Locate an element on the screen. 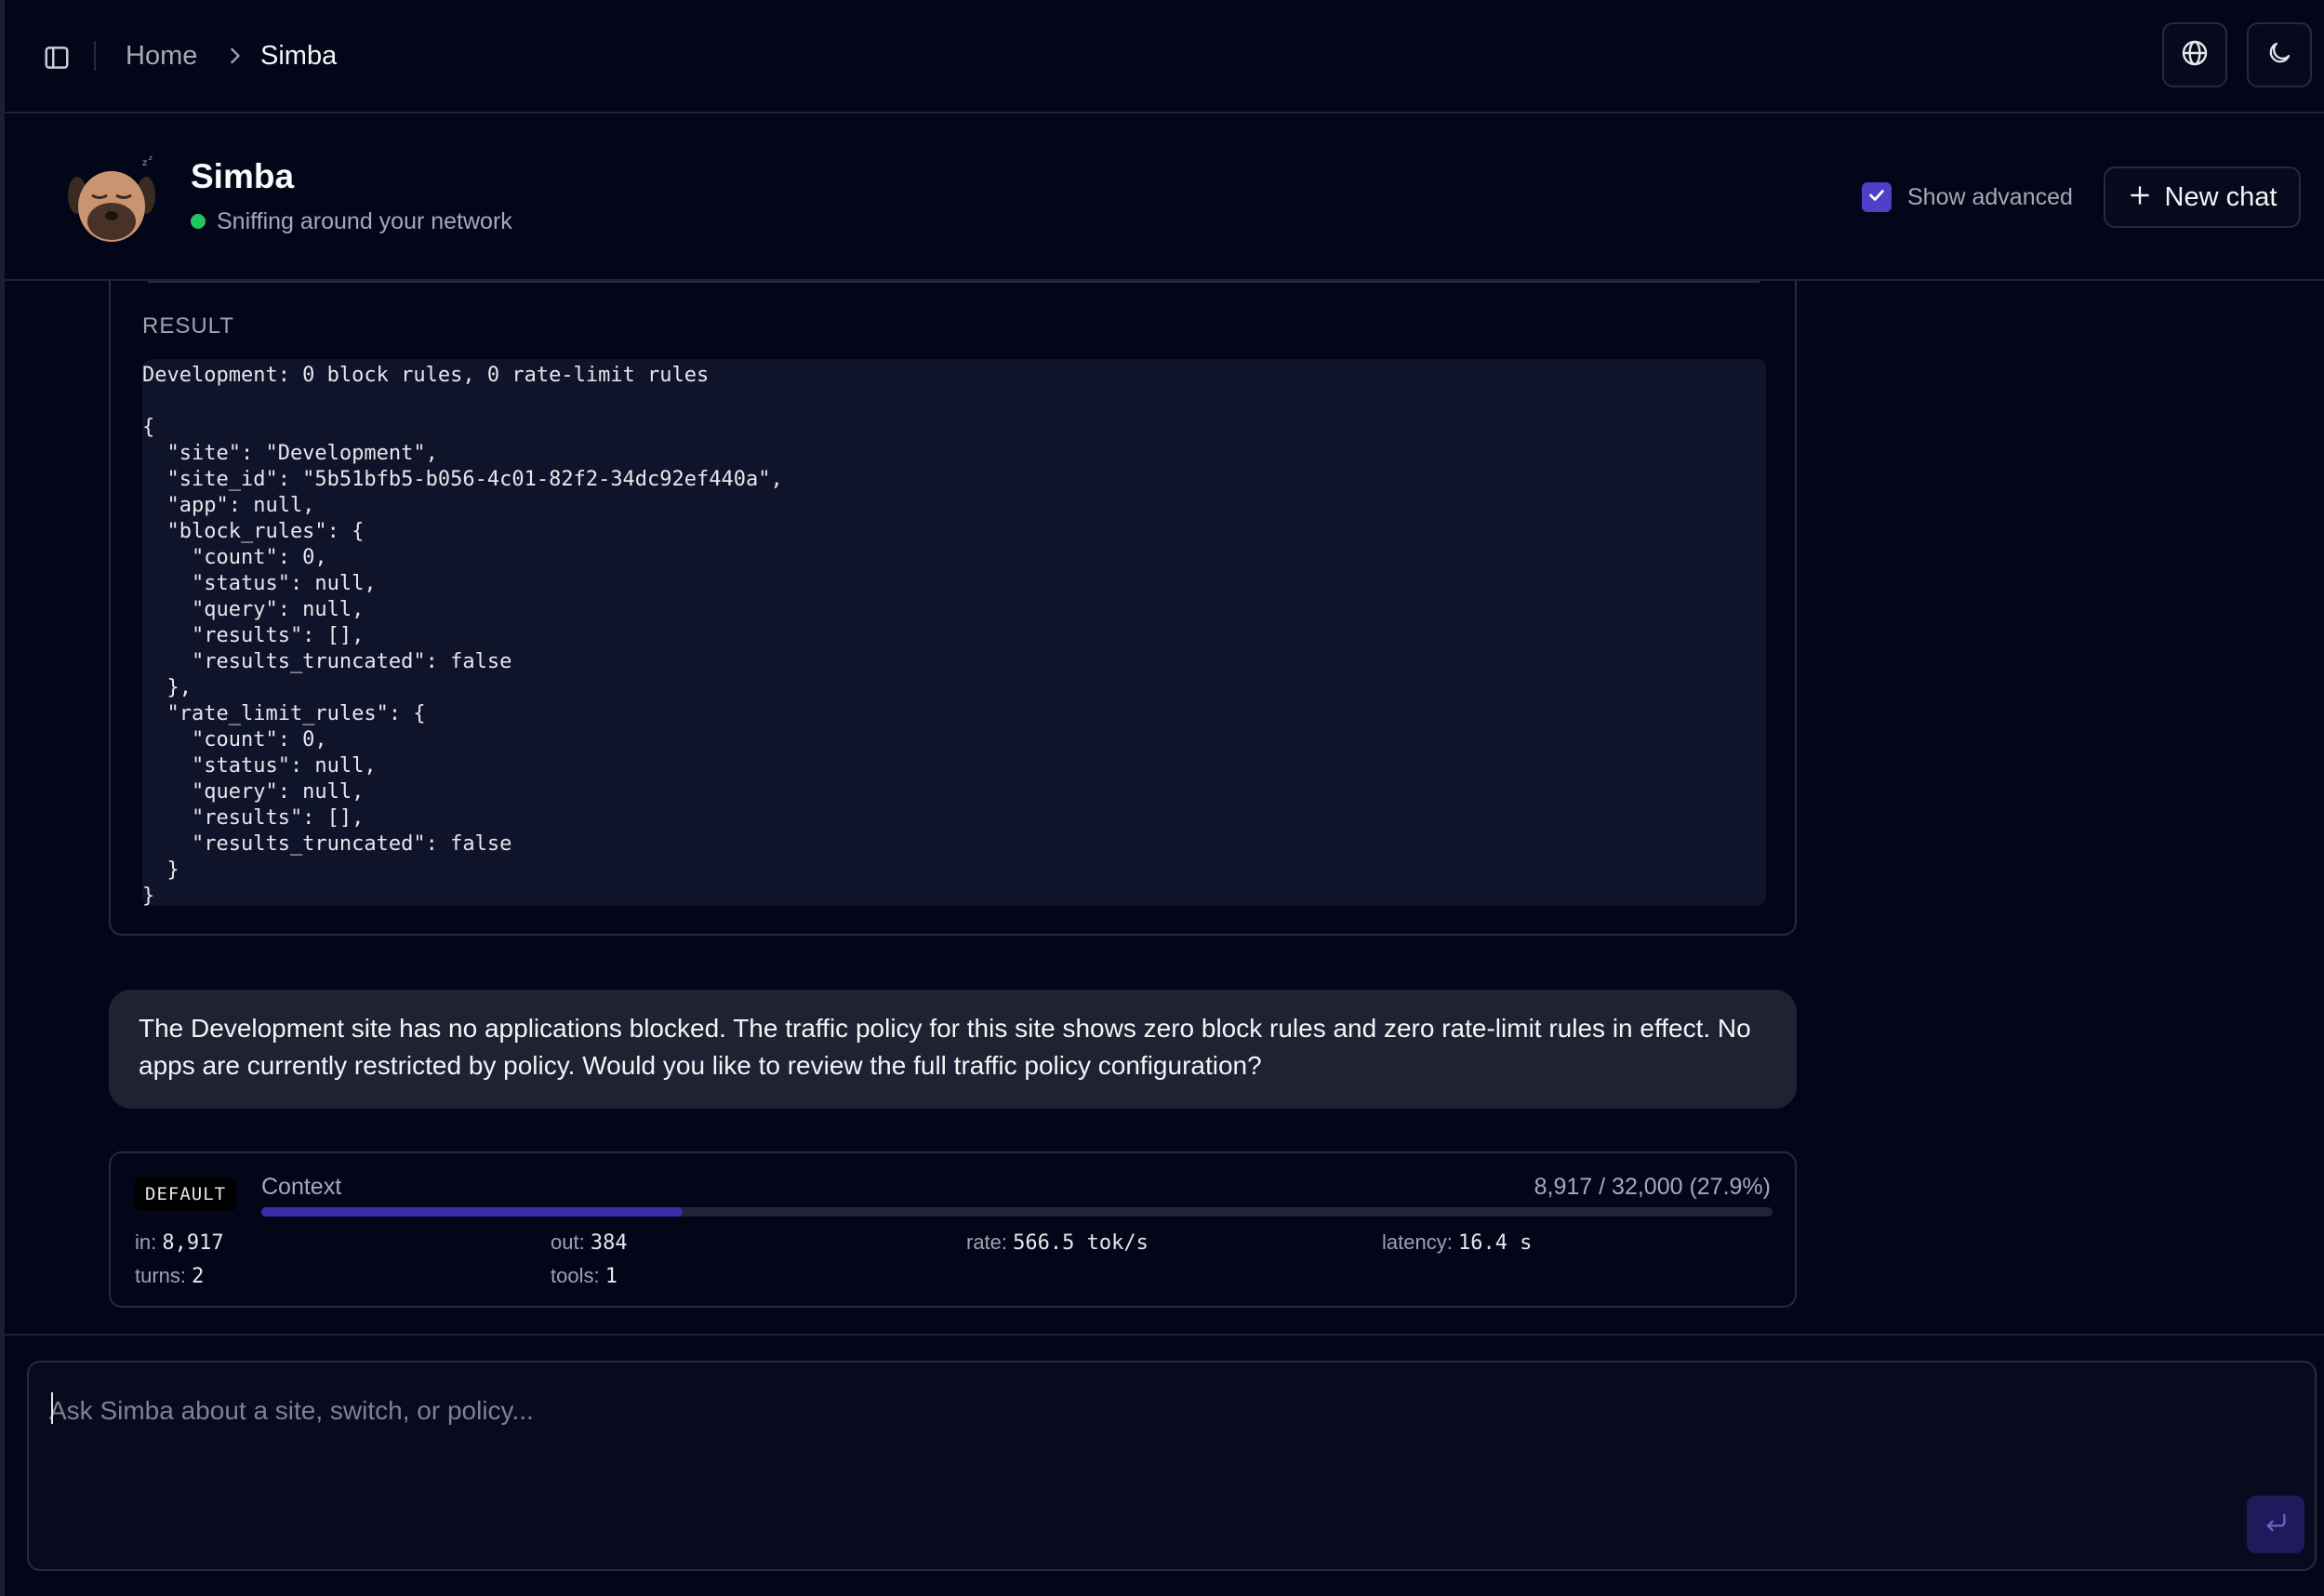 This screenshot has width=2324, height=1596. stat-label: turns: is located at coordinates (161, 1275).